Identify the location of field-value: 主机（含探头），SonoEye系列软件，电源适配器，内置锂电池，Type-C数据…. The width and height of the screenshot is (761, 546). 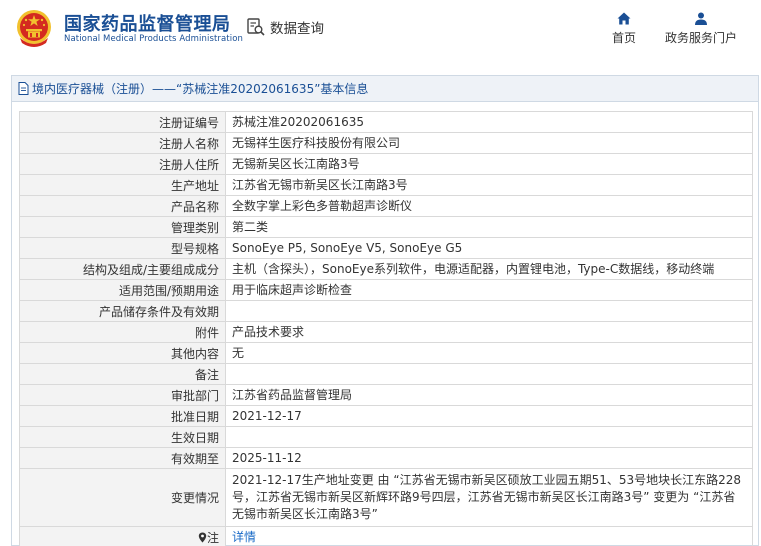
(489, 269).